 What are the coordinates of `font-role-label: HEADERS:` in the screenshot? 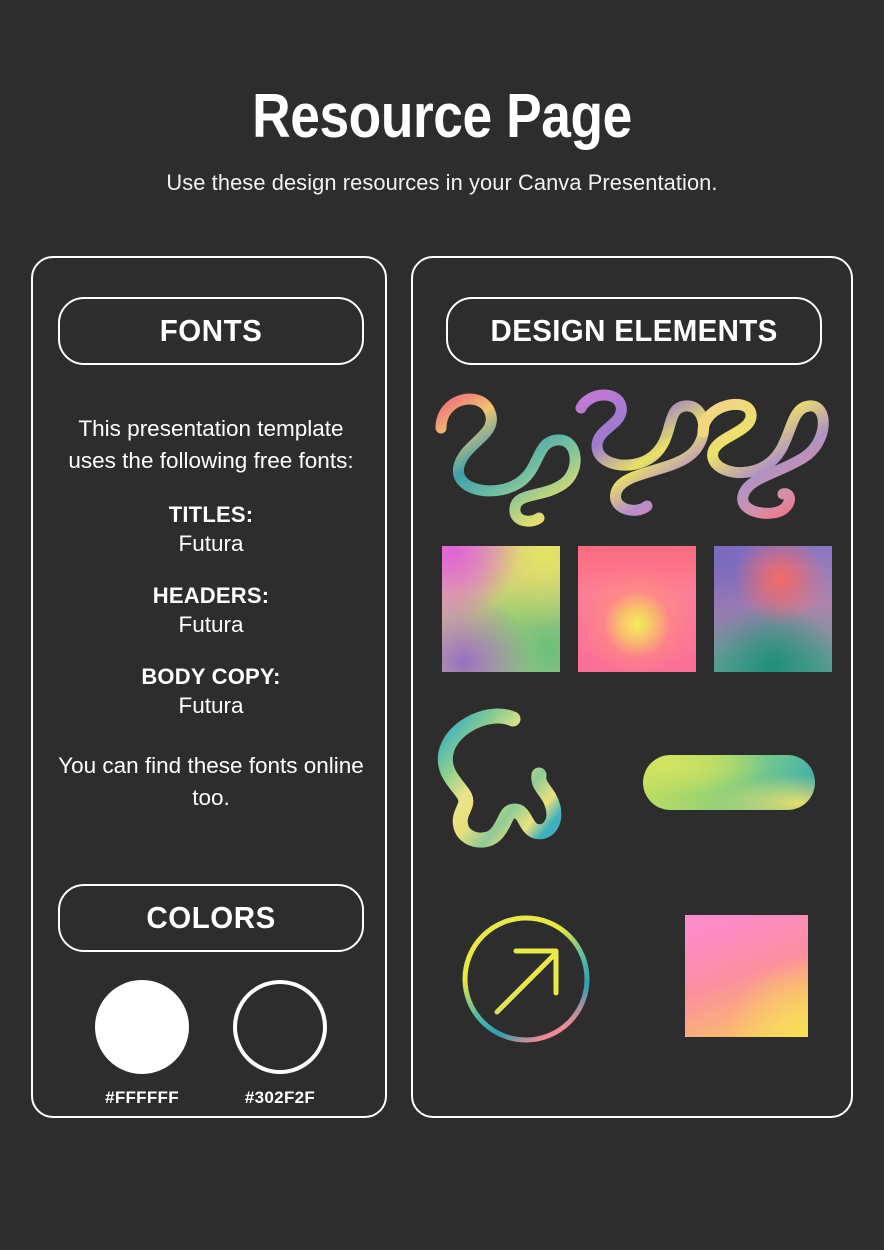 It's located at (211, 595).